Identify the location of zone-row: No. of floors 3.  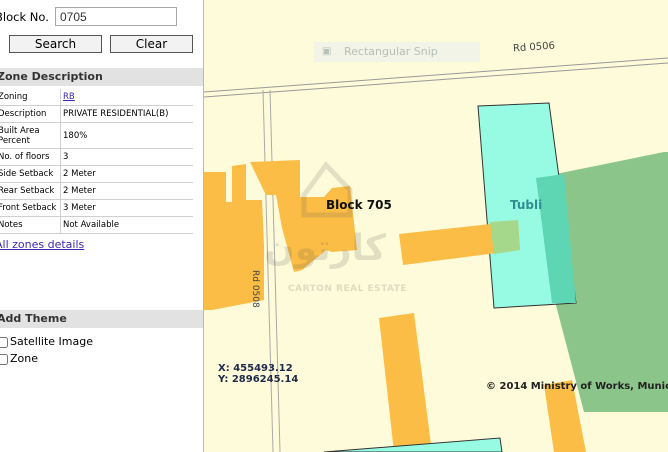
(96, 157).